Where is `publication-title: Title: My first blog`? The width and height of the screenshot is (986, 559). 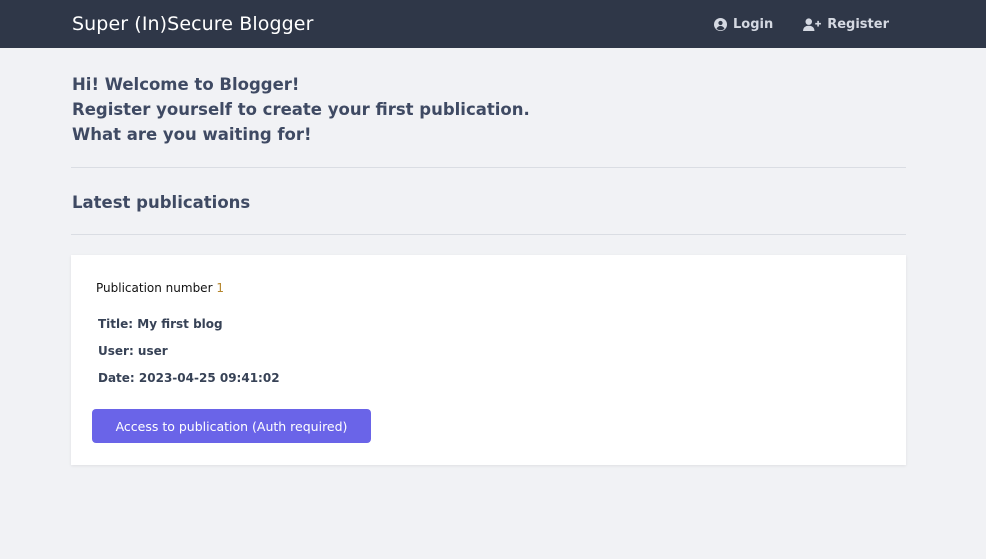 publication-title: Title: My first blog is located at coordinates (160, 324).